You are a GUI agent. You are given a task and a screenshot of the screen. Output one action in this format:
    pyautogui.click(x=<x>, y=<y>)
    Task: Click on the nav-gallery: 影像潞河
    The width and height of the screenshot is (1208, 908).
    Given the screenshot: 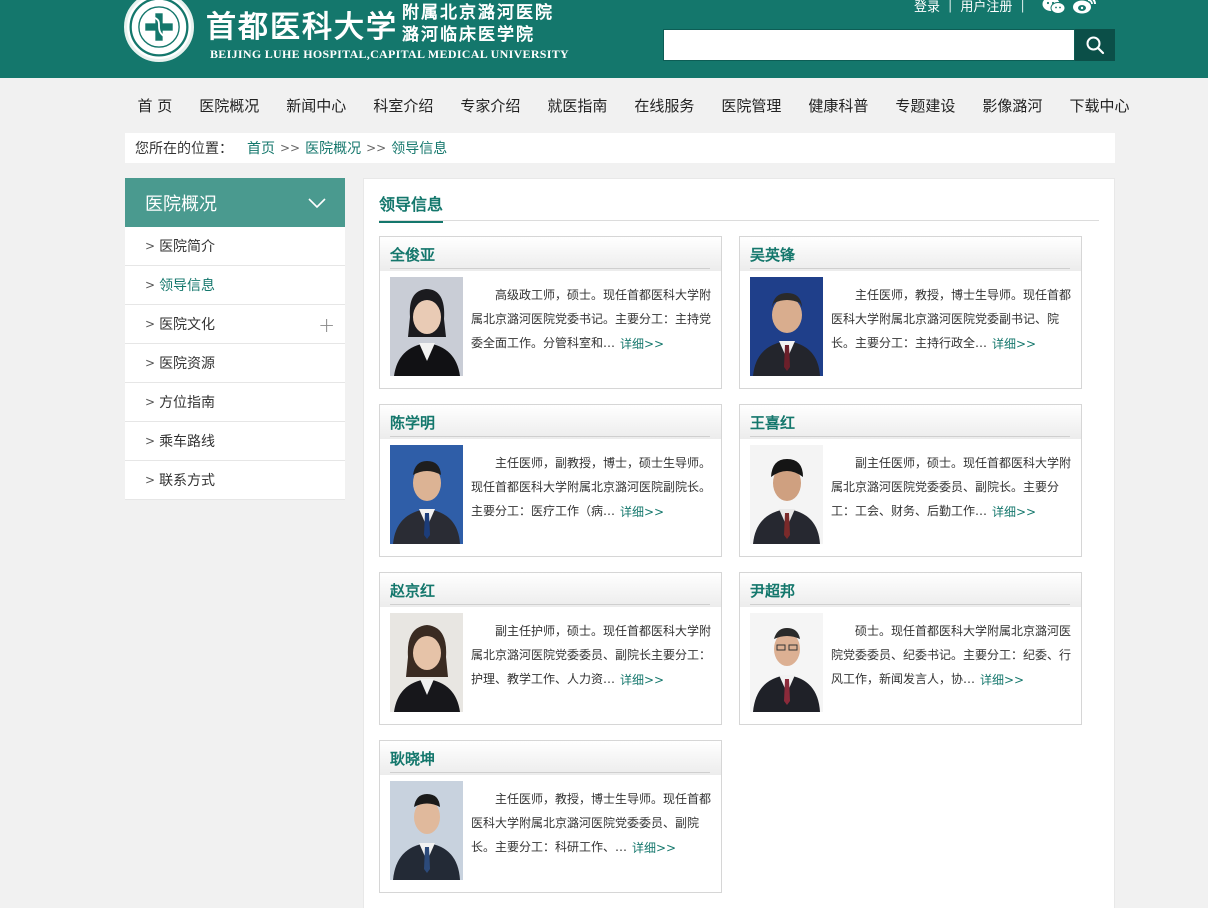 What is the action you would take?
    pyautogui.click(x=1012, y=105)
    